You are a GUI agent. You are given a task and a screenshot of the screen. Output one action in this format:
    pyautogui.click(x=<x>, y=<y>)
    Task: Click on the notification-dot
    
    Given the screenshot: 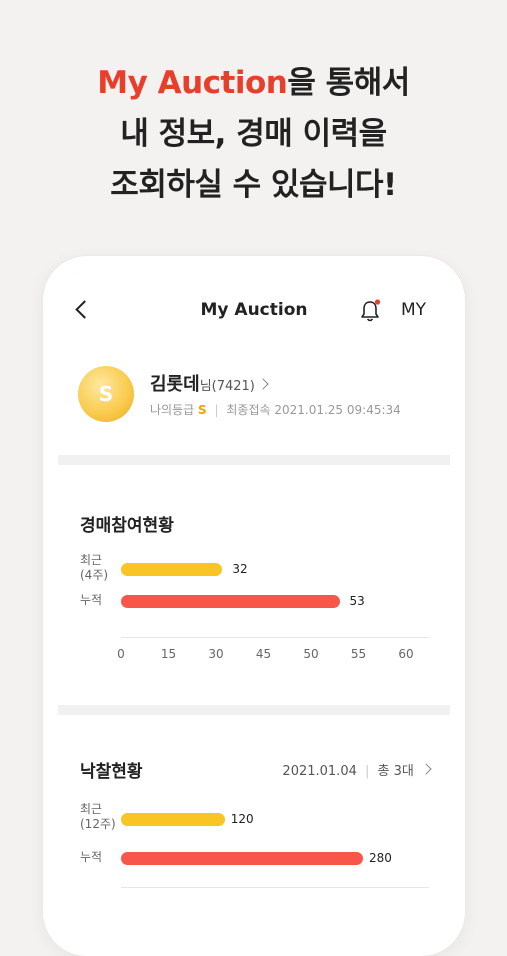 What is the action you would take?
    pyautogui.click(x=377, y=302)
    